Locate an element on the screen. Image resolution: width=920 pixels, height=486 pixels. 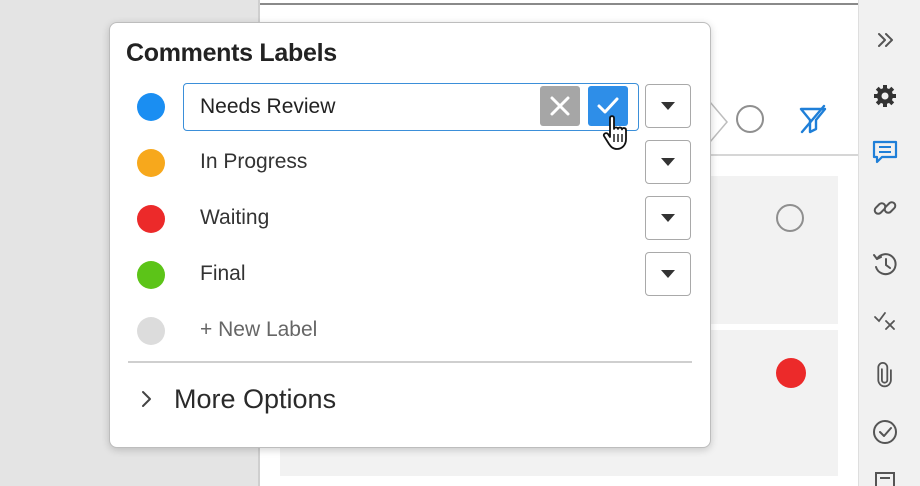
popover-divider is located at coordinates (410, 362).